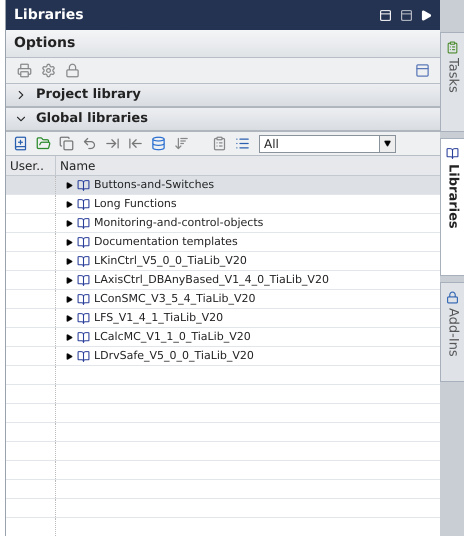  What do you see at coordinates (452, 82) in the screenshot?
I see `side-tab: Tasks` at bounding box center [452, 82].